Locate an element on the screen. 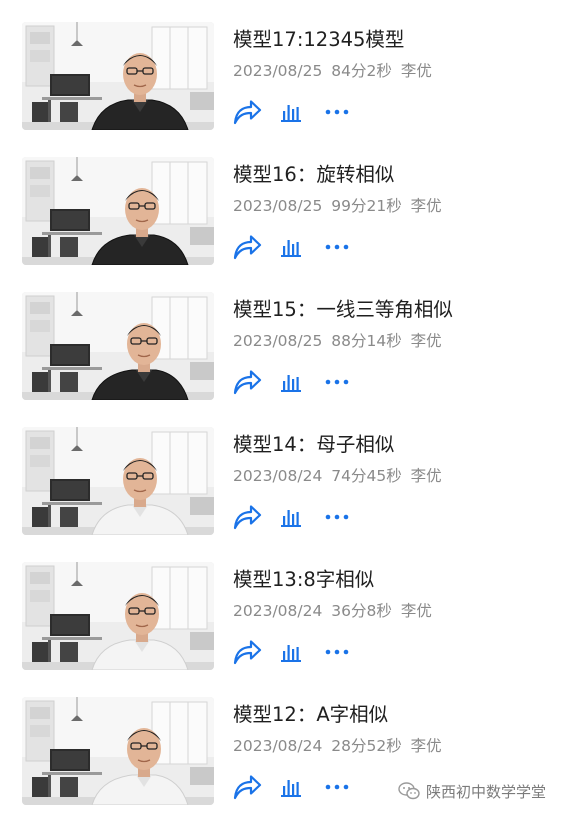 Image resolution: width=562 pixels, height=819 pixels. video-title: 模型17:12345模型 is located at coordinates (318, 40).